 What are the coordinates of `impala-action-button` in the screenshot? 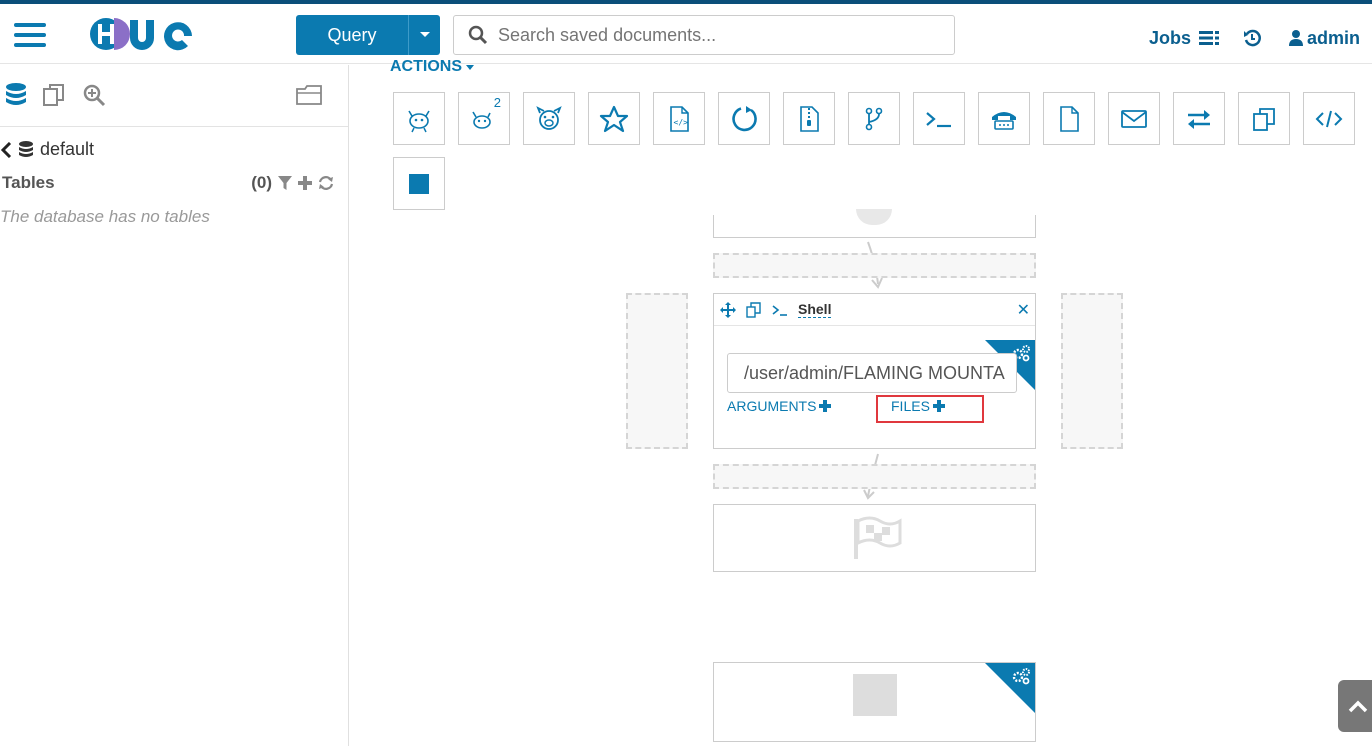 It's located at (549, 118).